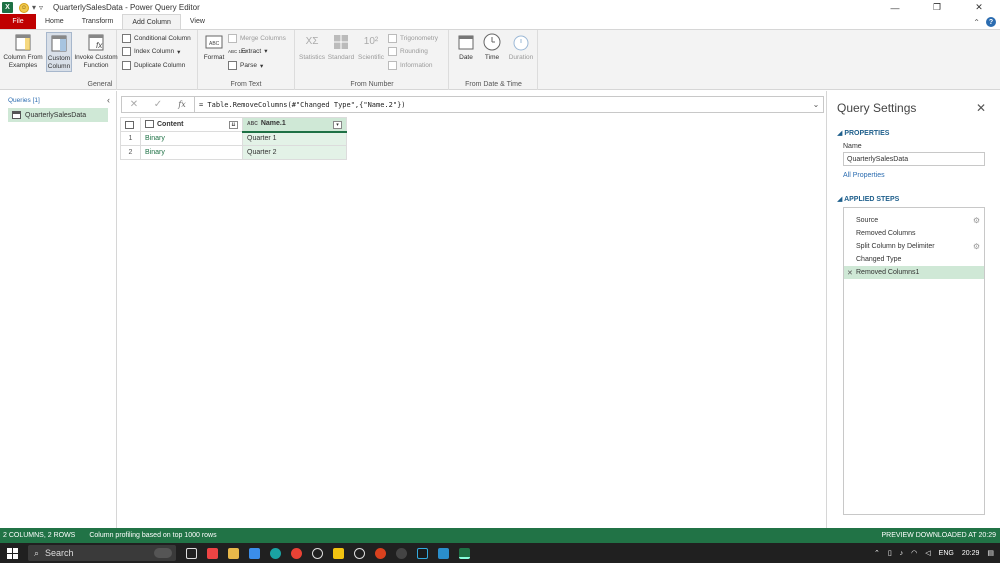 The width and height of the screenshot is (1000, 563). Describe the element at coordinates (58, 115) in the screenshot. I see `query-item: QuarterlySalesData` at that location.